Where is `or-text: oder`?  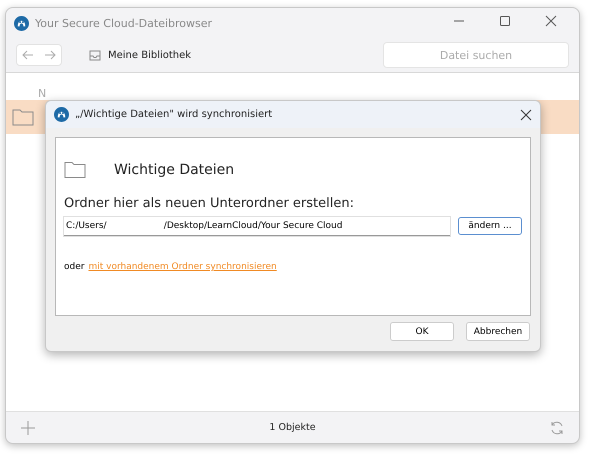
or-text: oder is located at coordinates (74, 267).